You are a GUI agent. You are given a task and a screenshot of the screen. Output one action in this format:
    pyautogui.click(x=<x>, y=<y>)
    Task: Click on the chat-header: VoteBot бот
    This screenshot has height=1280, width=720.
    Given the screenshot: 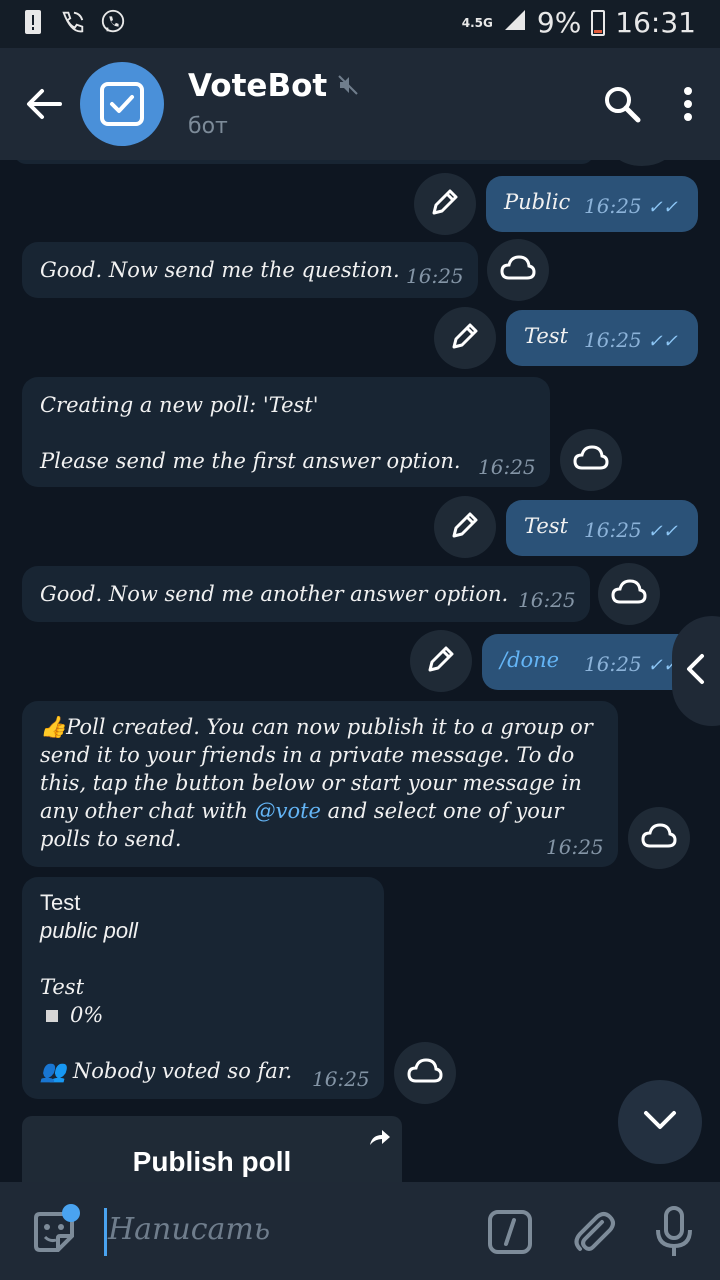 What is the action you would take?
    pyautogui.click(x=360, y=104)
    